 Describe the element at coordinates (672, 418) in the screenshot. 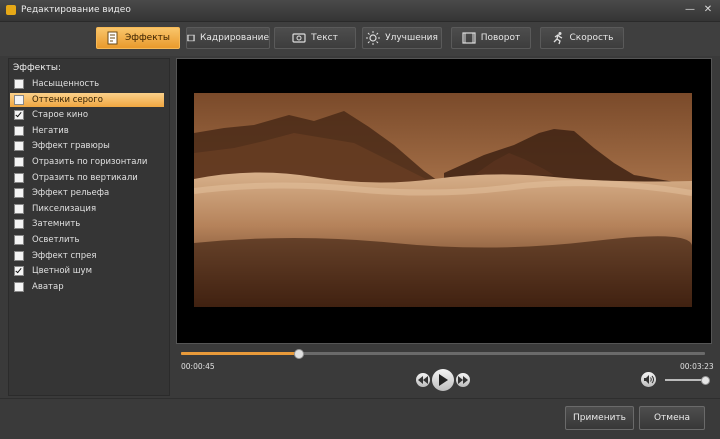

I see `cancel-button: Отмена` at that location.